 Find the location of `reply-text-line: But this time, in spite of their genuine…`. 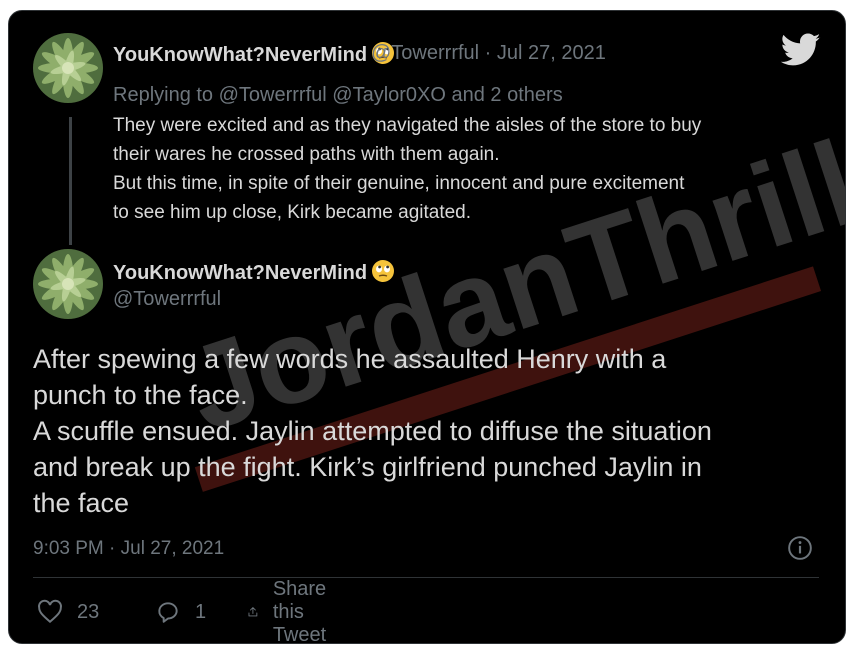

reply-text-line: But this time, in spite of their genuine… is located at coordinates (399, 183).